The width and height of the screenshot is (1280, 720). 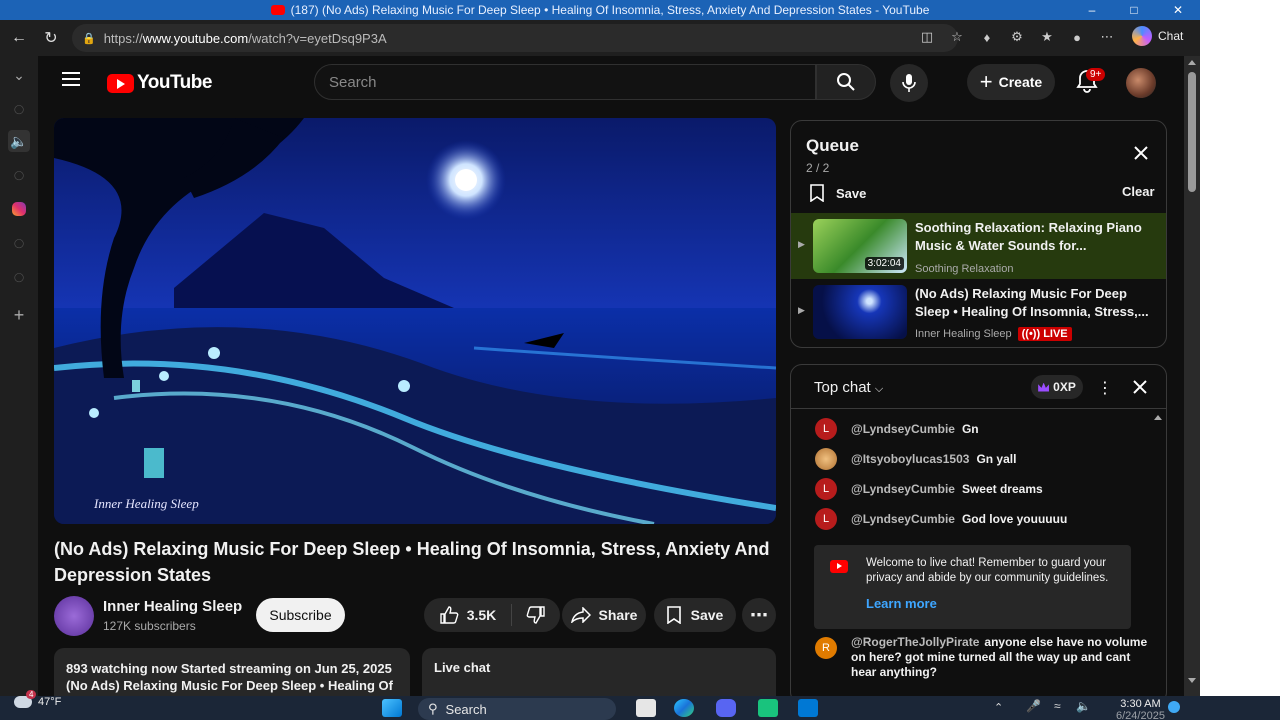 I want to click on favorites-icon: ★, so click(x=1047, y=37).